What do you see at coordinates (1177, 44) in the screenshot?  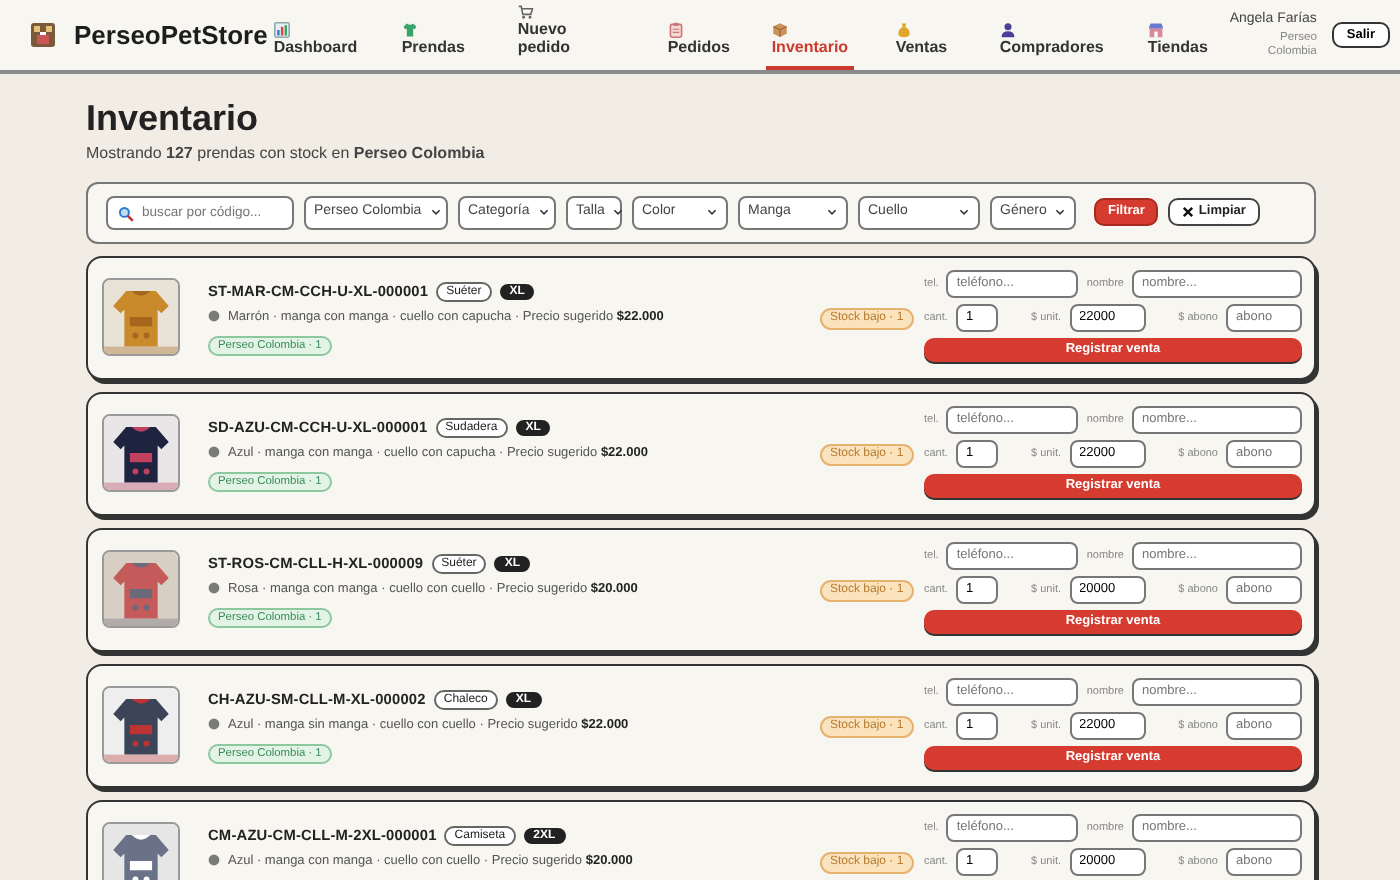 I see `nav-link: Tiendas` at bounding box center [1177, 44].